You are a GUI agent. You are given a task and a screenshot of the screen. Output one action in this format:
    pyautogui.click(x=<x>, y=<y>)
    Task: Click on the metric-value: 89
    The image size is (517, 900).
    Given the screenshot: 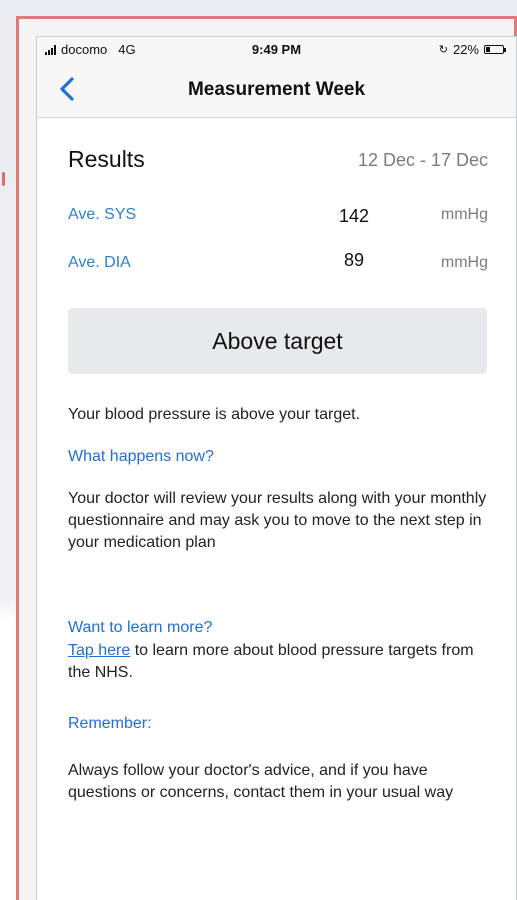 What is the action you would take?
    pyautogui.click(x=354, y=260)
    